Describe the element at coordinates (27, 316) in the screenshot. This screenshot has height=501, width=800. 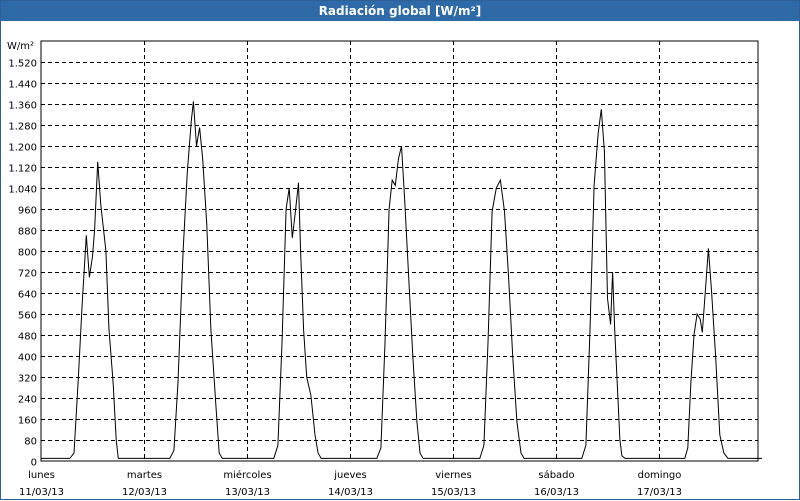
I see `y-tick-label: 560` at that location.